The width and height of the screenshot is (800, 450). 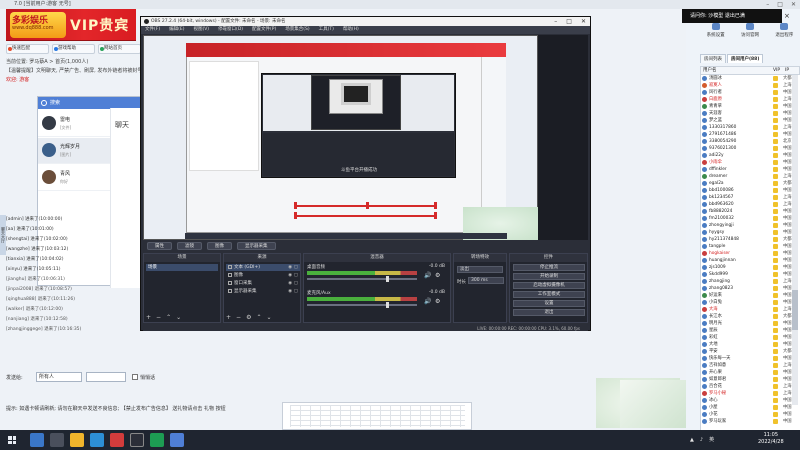 What do you see at coordinates (750, 351) in the screenshot?
I see `user-row: 平安 大都` at bounding box center [750, 351].